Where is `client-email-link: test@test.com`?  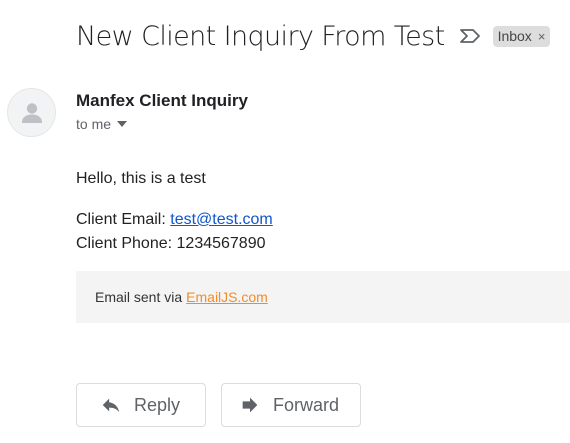 client-email-link: test@test.com is located at coordinates (221, 219).